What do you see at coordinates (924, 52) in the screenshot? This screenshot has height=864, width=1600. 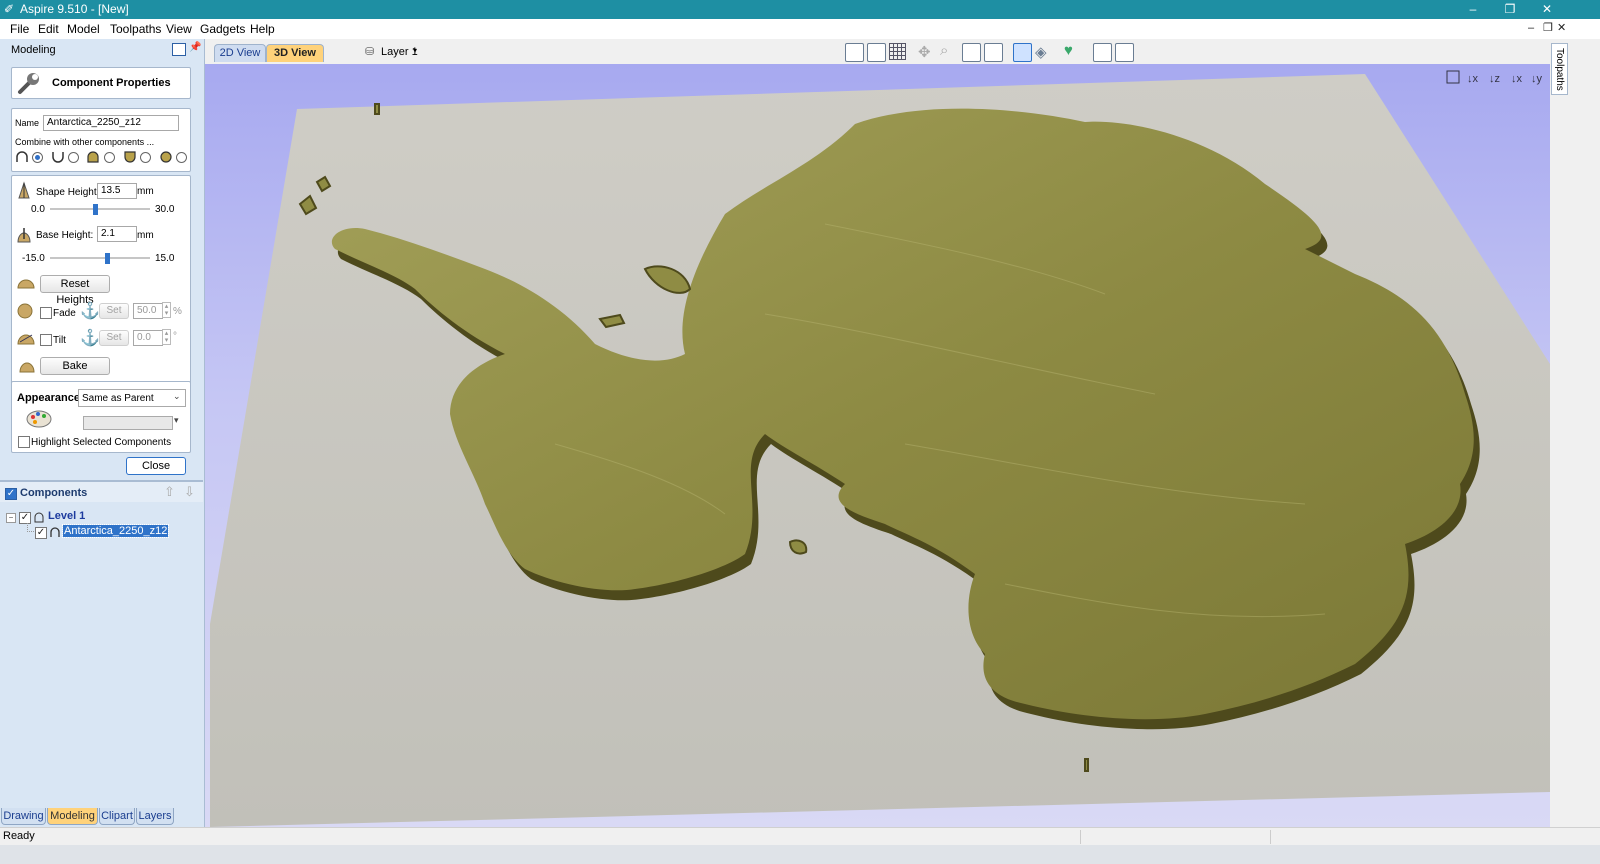 I see `pan-icon: ✥` at bounding box center [924, 52].